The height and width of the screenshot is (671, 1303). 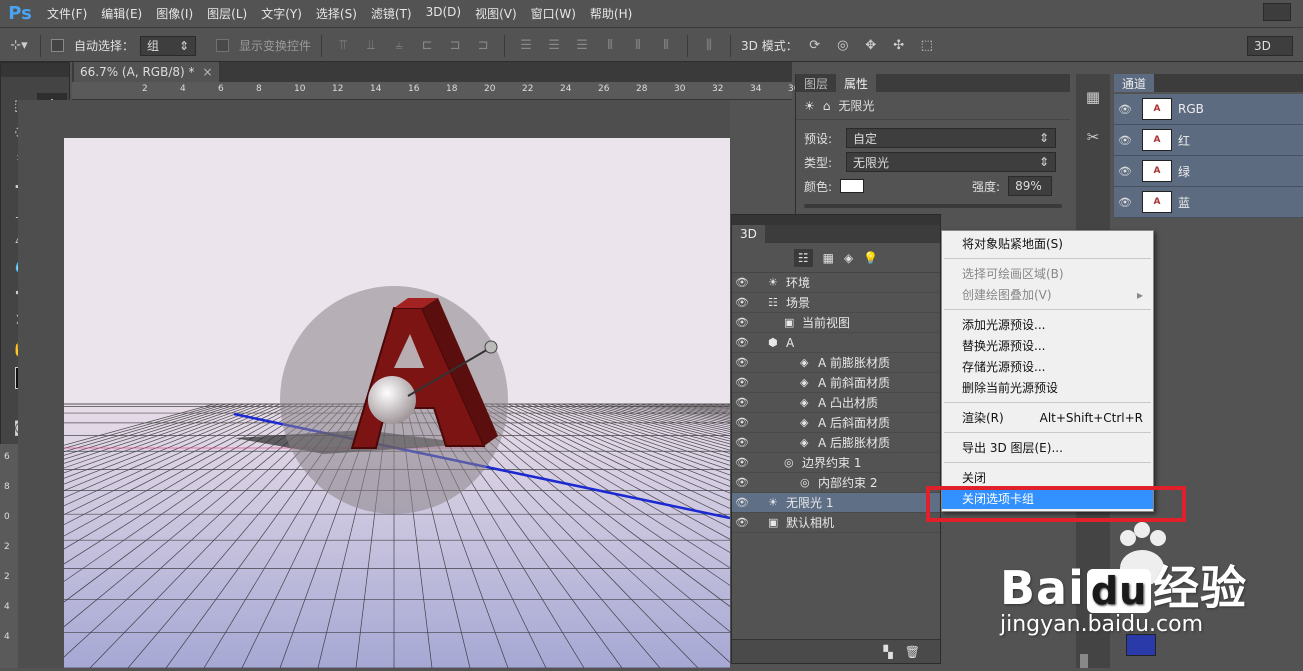 I want to click on 3d-layer-row: 👁 ◎ 边界约束 1, so click(x=836, y=463).